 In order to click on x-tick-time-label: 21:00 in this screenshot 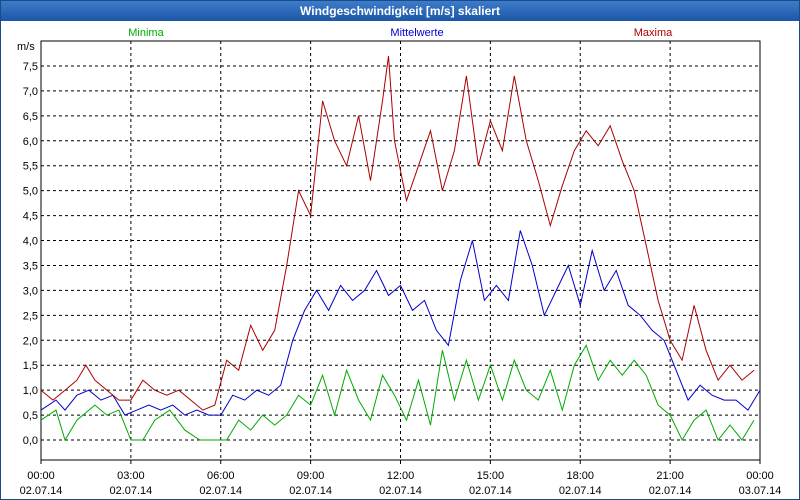, I will do `click(670, 476)`.